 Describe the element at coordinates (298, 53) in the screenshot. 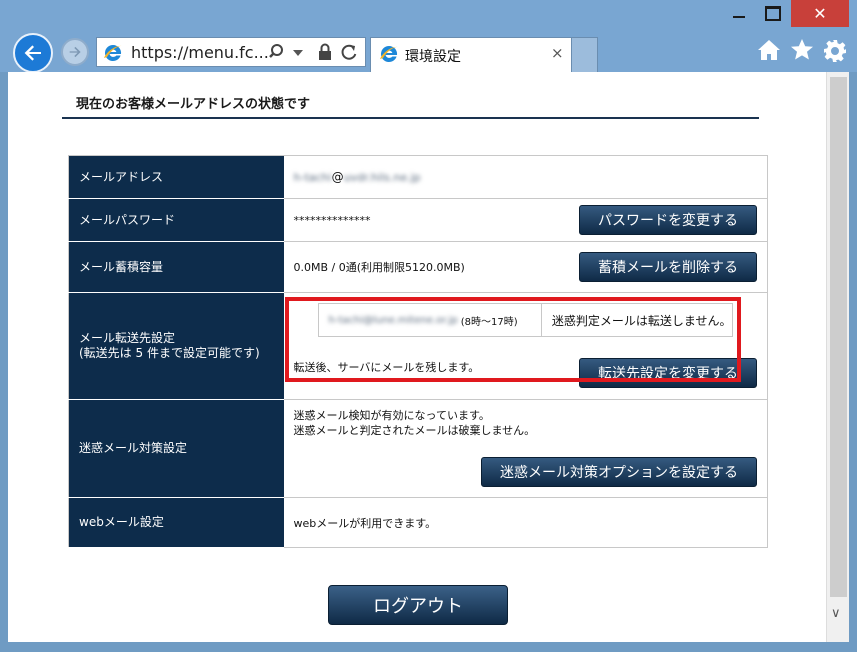

I see `dropdown-icon` at that location.